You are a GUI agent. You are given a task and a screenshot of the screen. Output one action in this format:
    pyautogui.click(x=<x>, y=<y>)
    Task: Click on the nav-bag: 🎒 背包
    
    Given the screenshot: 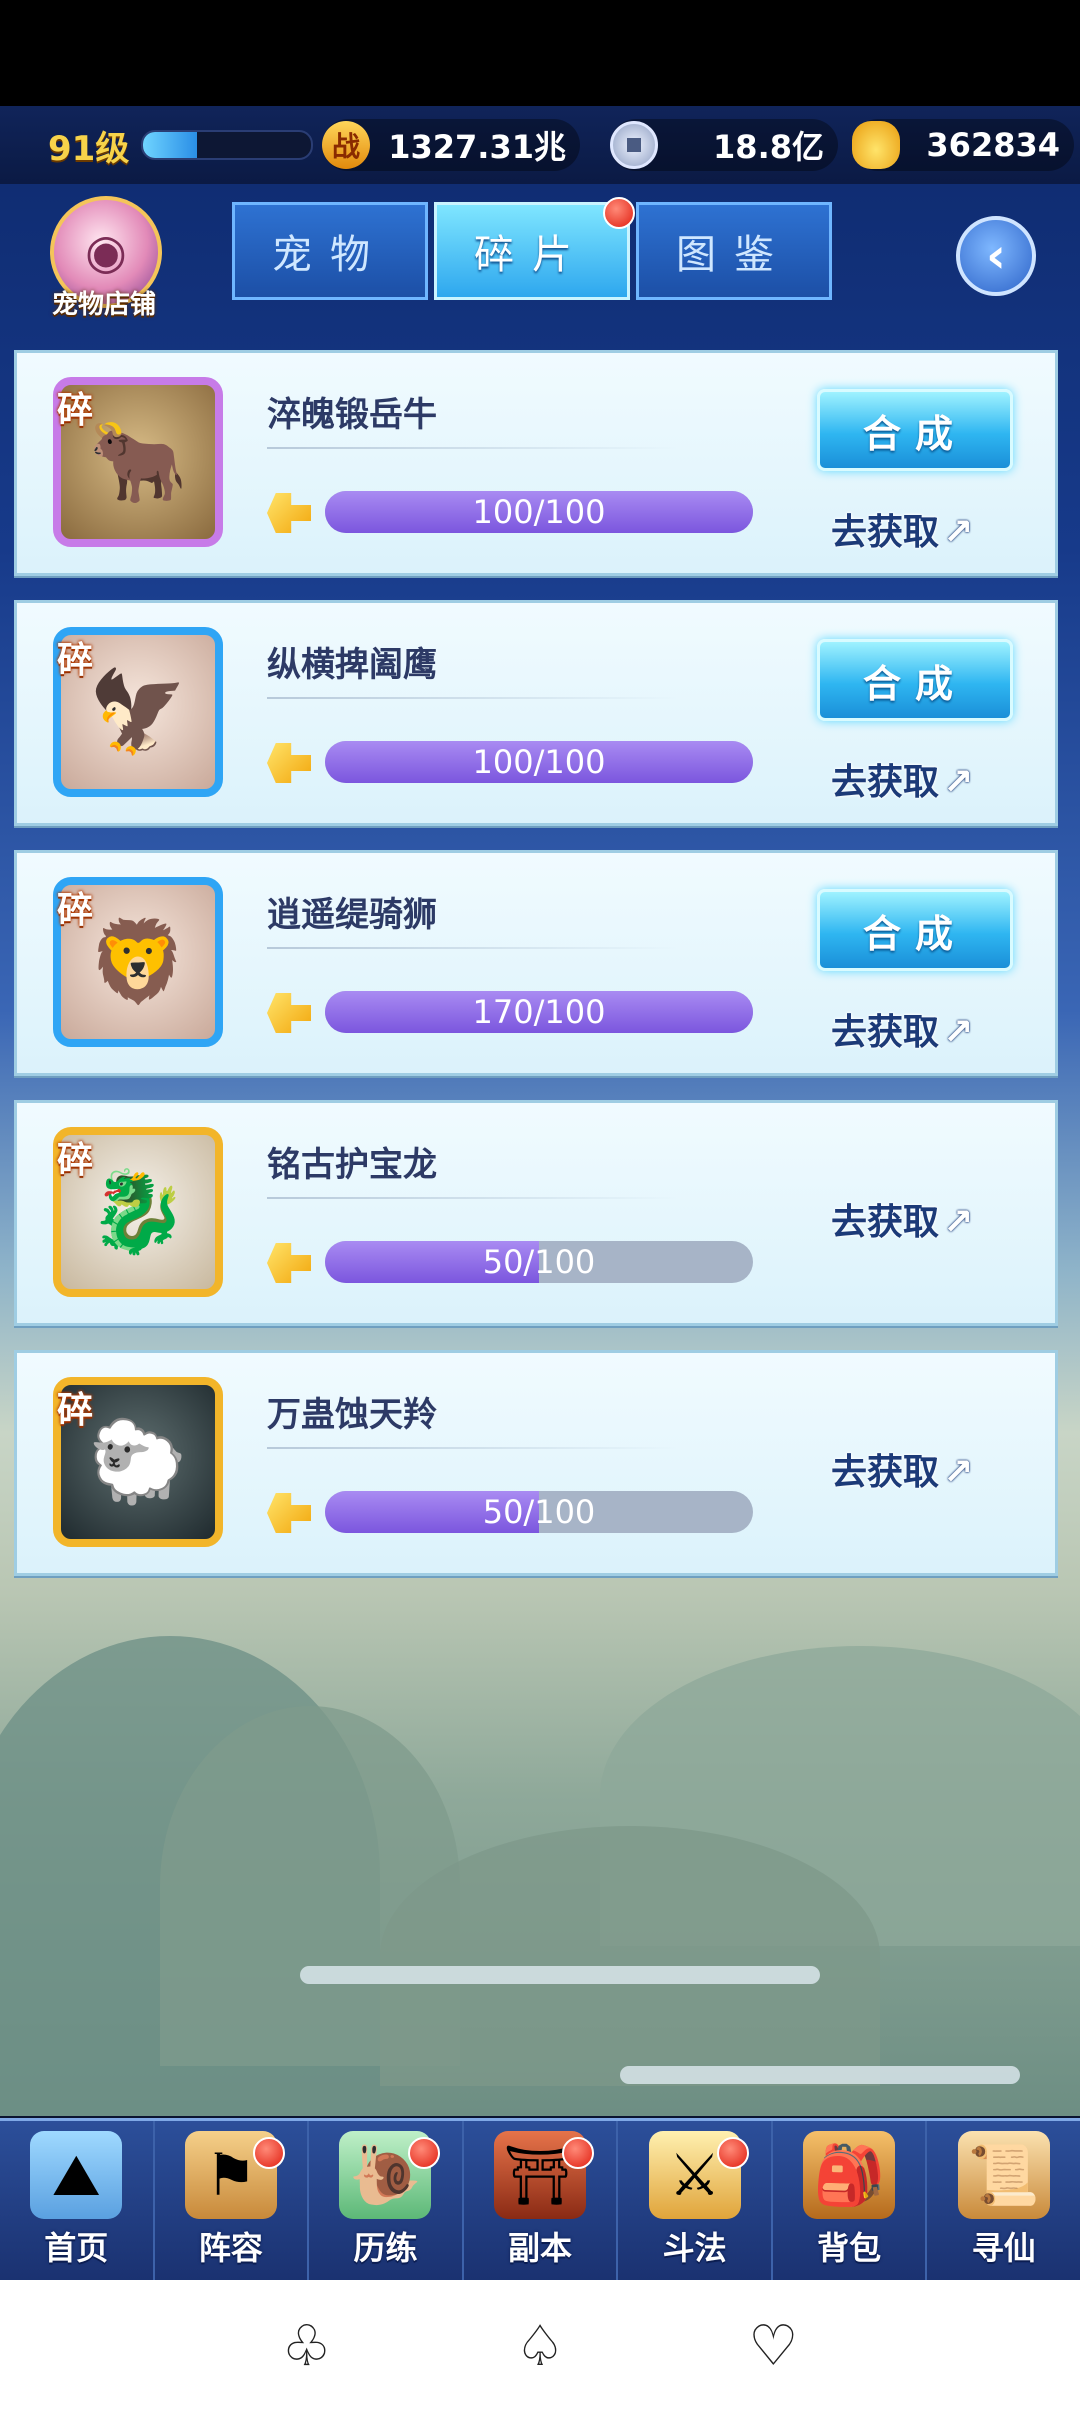 What is the action you would take?
    pyautogui.click(x=850, y=2202)
    